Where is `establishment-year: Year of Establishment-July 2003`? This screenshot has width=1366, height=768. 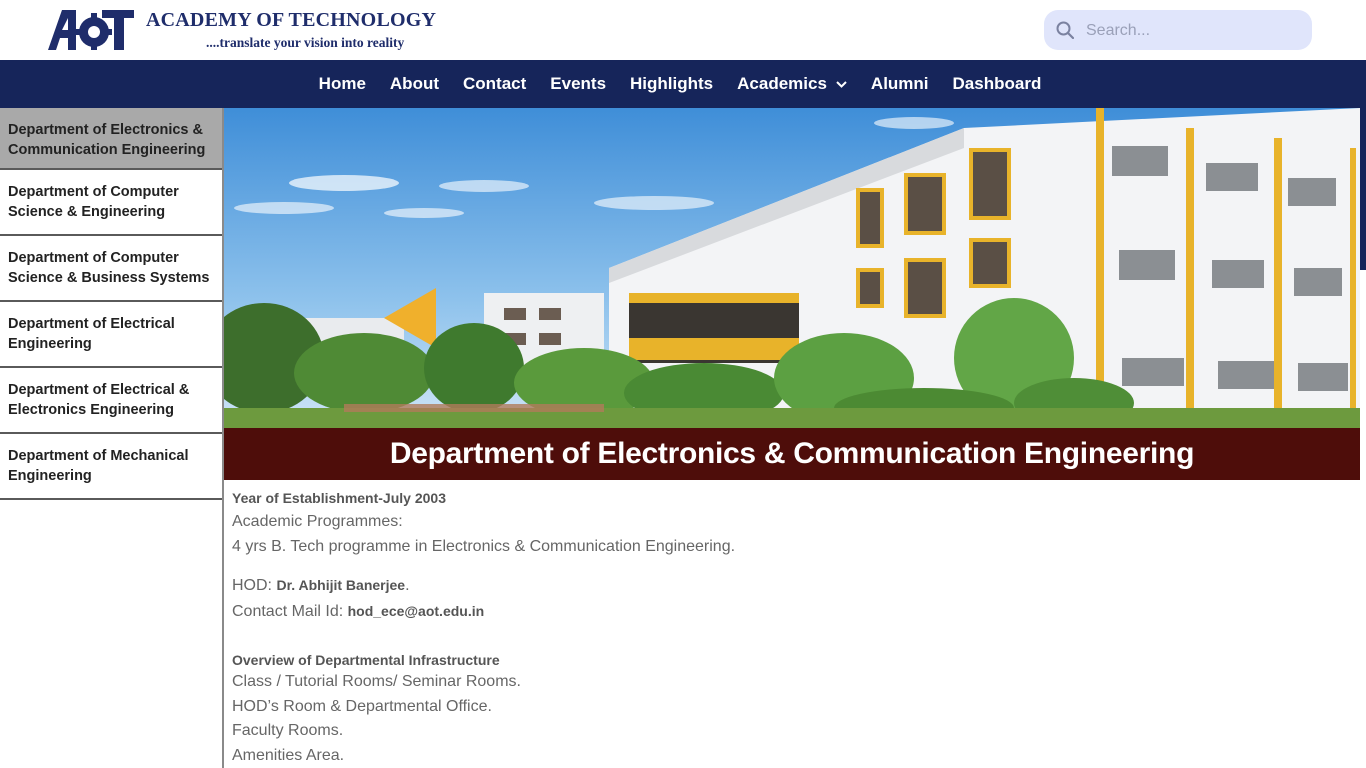 establishment-year: Year of Establishment-July 2003 is located at coordinates (339, 498).